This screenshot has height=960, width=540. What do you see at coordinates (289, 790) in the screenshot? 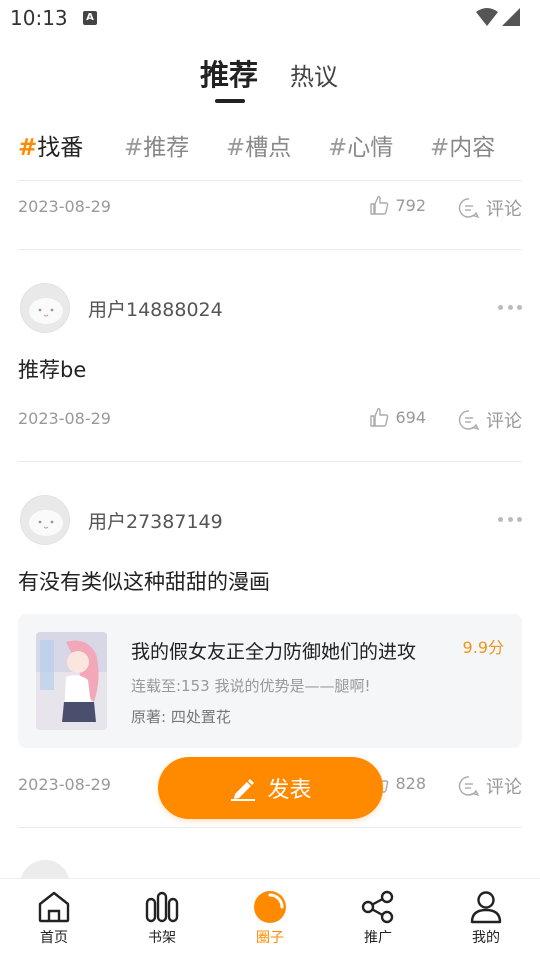
I see `publish-label: 发表` at bounding box center [289, 790].